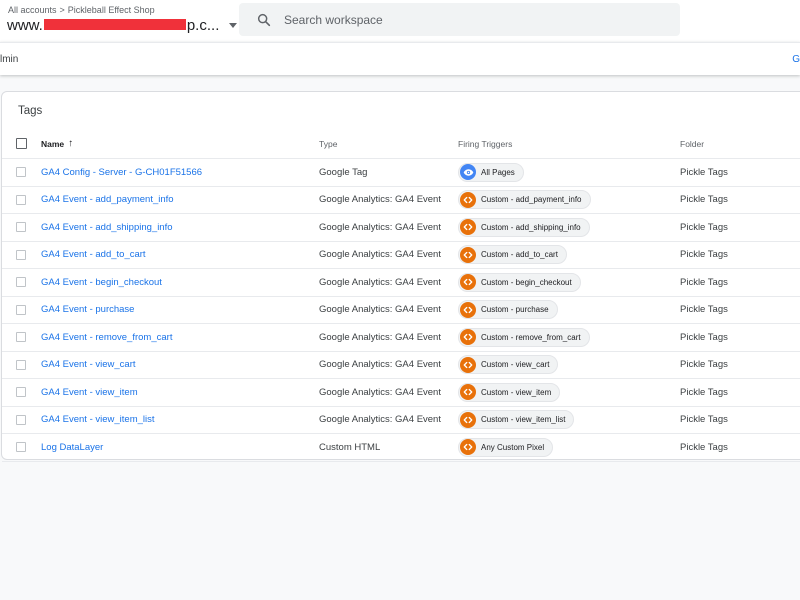 The height and width of the screenshot is (600, 800). Describe the element at coordinates (70, 143) in the screenshot. I see `sort-arrow-up-icon: ↑` at that location.